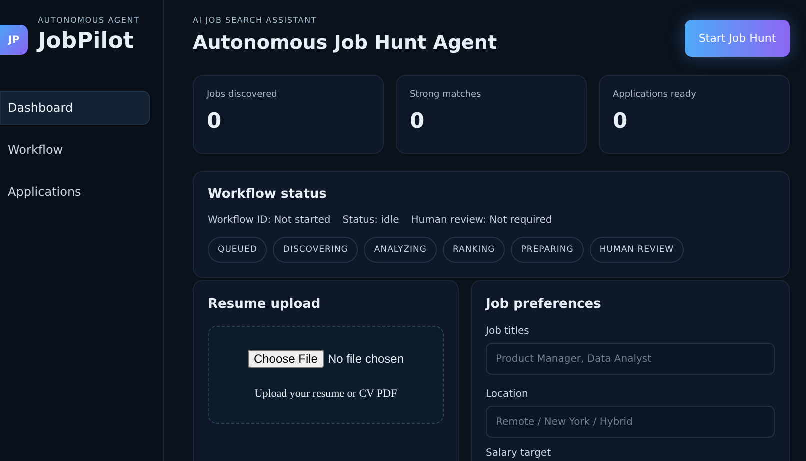  I want to click on stage-pill: ANALYZING, so click(400, 250).